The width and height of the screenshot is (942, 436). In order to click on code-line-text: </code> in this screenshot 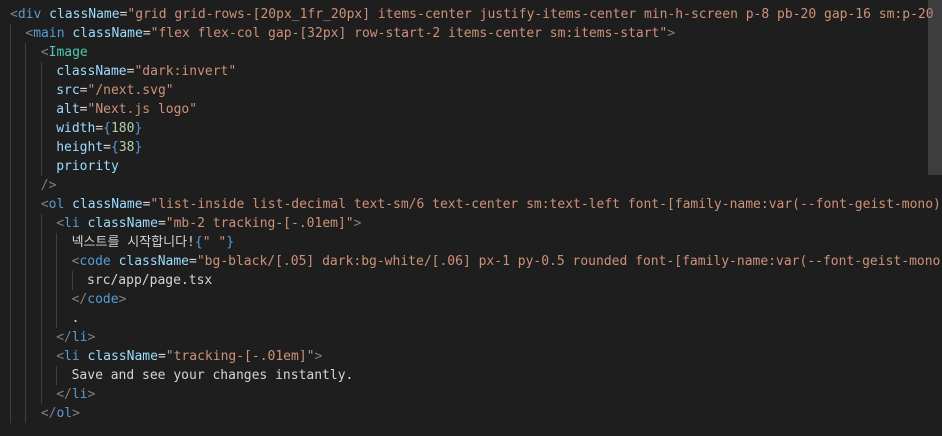, I will do `click(99, 299)`.